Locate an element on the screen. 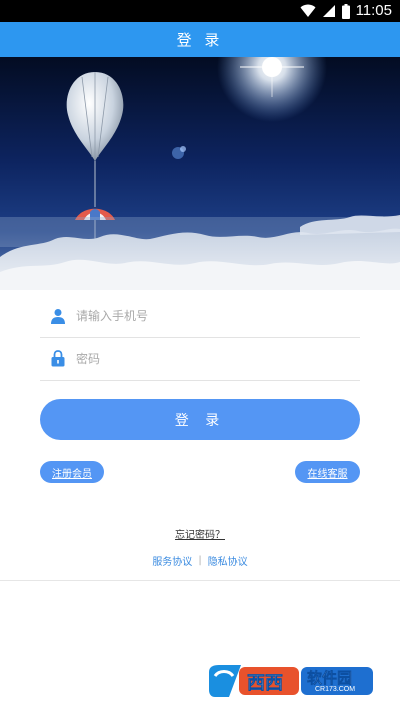 The image size is (400, 711). user-icon is located at coordinates (58, 315).